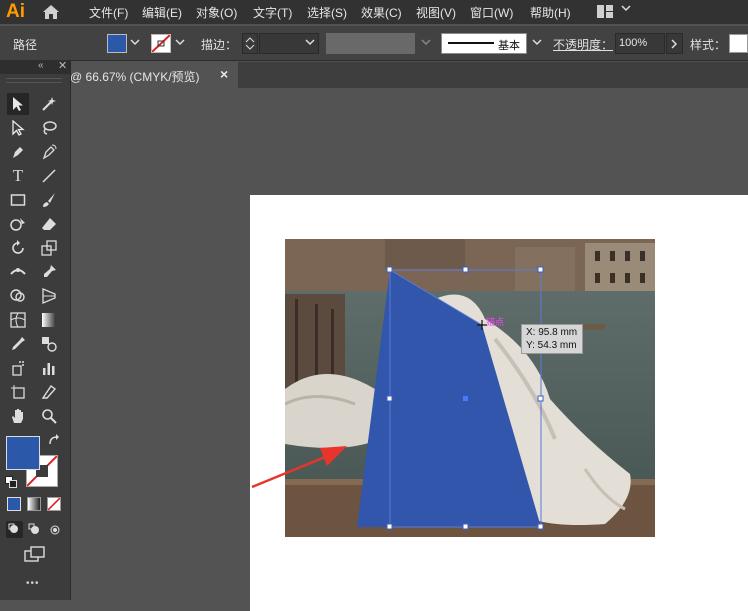  I want to click on document-tab: @ 66.67% (CMYK/预览) ×, so click(154, 75).